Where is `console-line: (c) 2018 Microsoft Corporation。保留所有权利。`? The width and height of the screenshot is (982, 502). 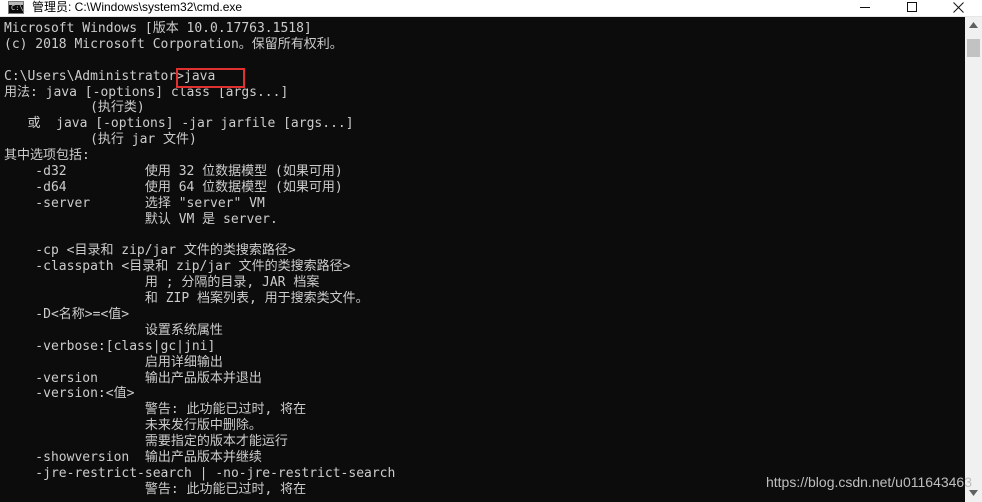
console-line: (c) 2018 Microsoft Corporation。保留所有权利。 is located at coordinates (173, 44).